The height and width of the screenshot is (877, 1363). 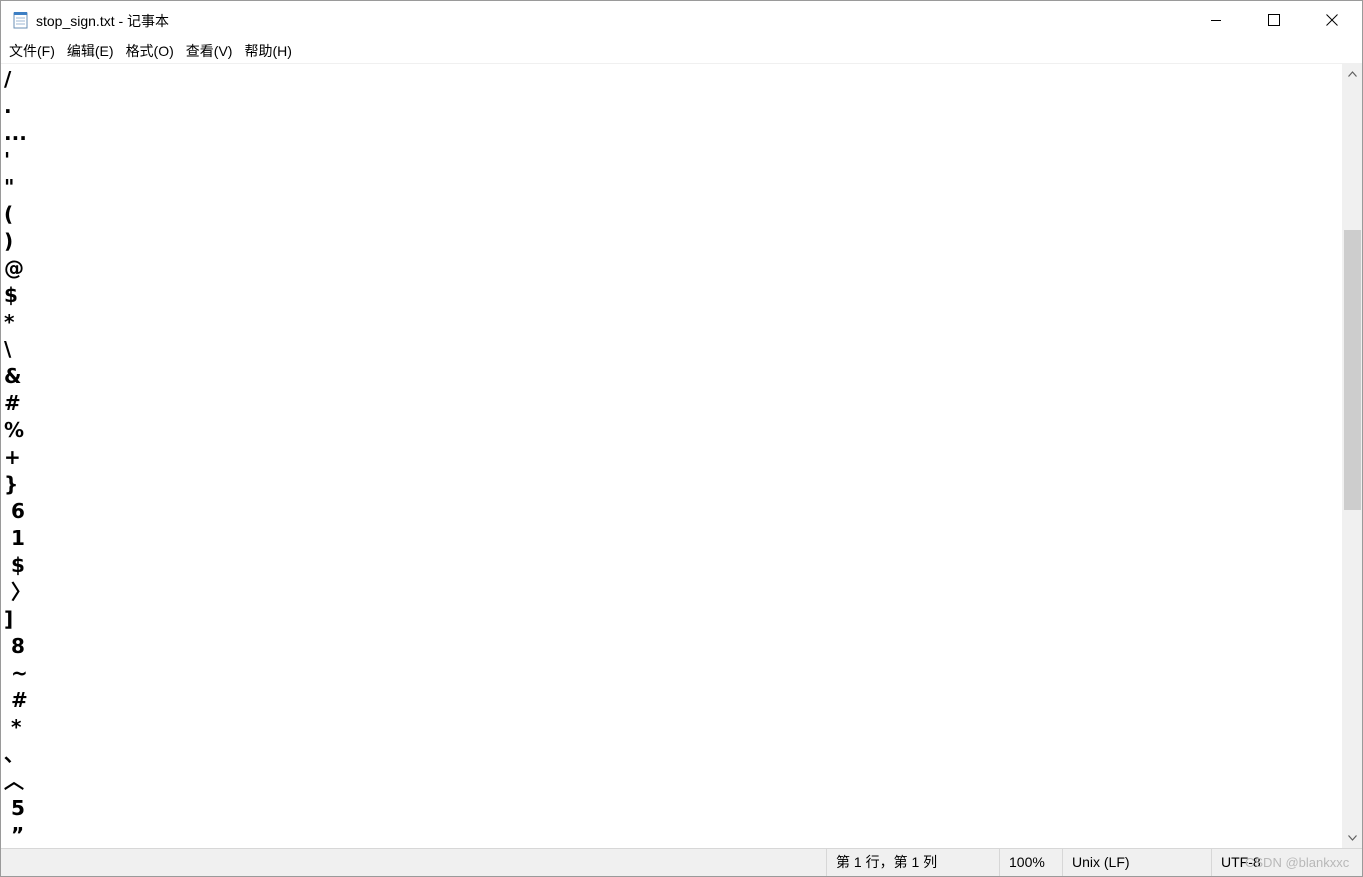 I want to click on close-button, so click(x=1332, y=20).